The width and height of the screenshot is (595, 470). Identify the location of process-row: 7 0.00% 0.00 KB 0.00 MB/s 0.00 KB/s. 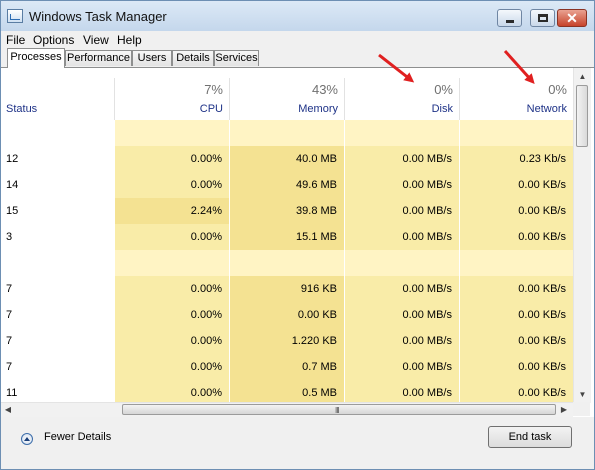
(287, 315).